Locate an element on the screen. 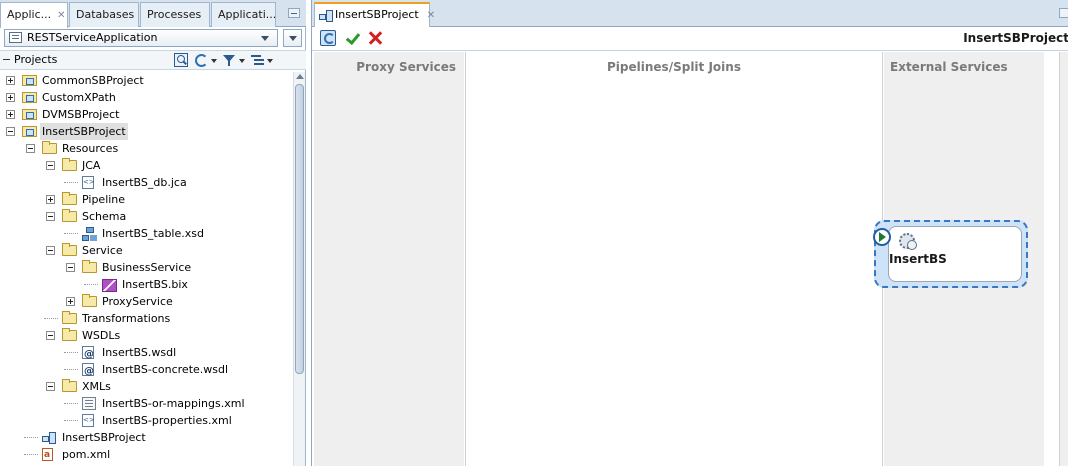 The width and height of the screenshot is (1068, 466). tree-item: pom.xml is located at coordinates (146, 455).